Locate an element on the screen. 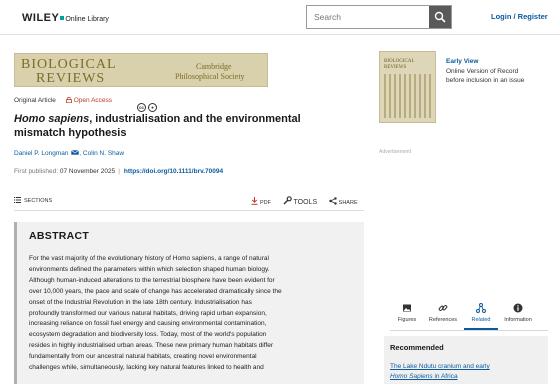 The image size is (560, 384). wiley-logo: WILEY Online Library is located at coordinates (65, 18).